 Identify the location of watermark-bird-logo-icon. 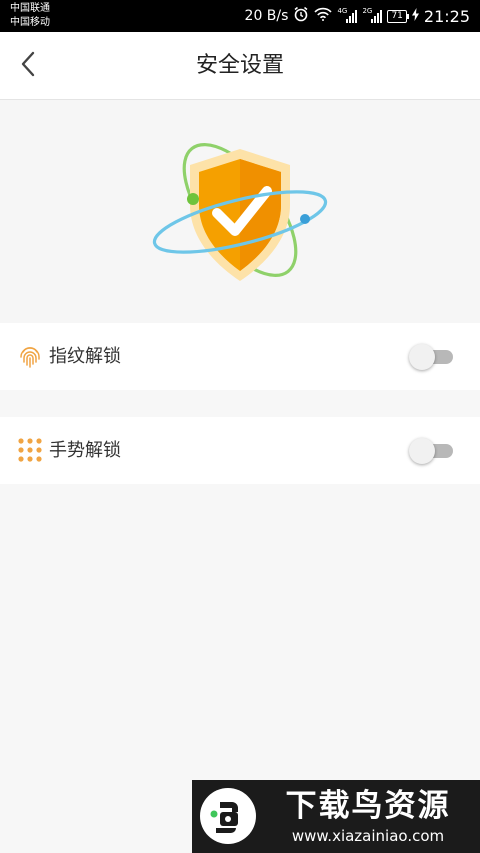
(228, 816).